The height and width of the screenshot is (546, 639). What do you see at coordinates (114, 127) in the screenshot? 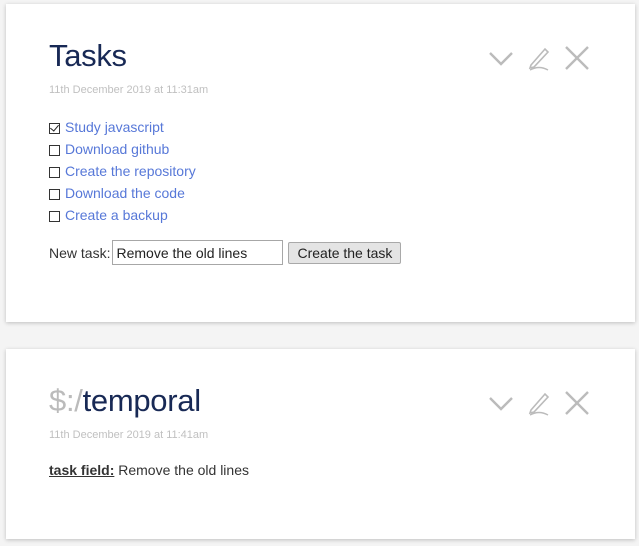
I see `task-link: Study javascript` at bounding box center [114, 127].